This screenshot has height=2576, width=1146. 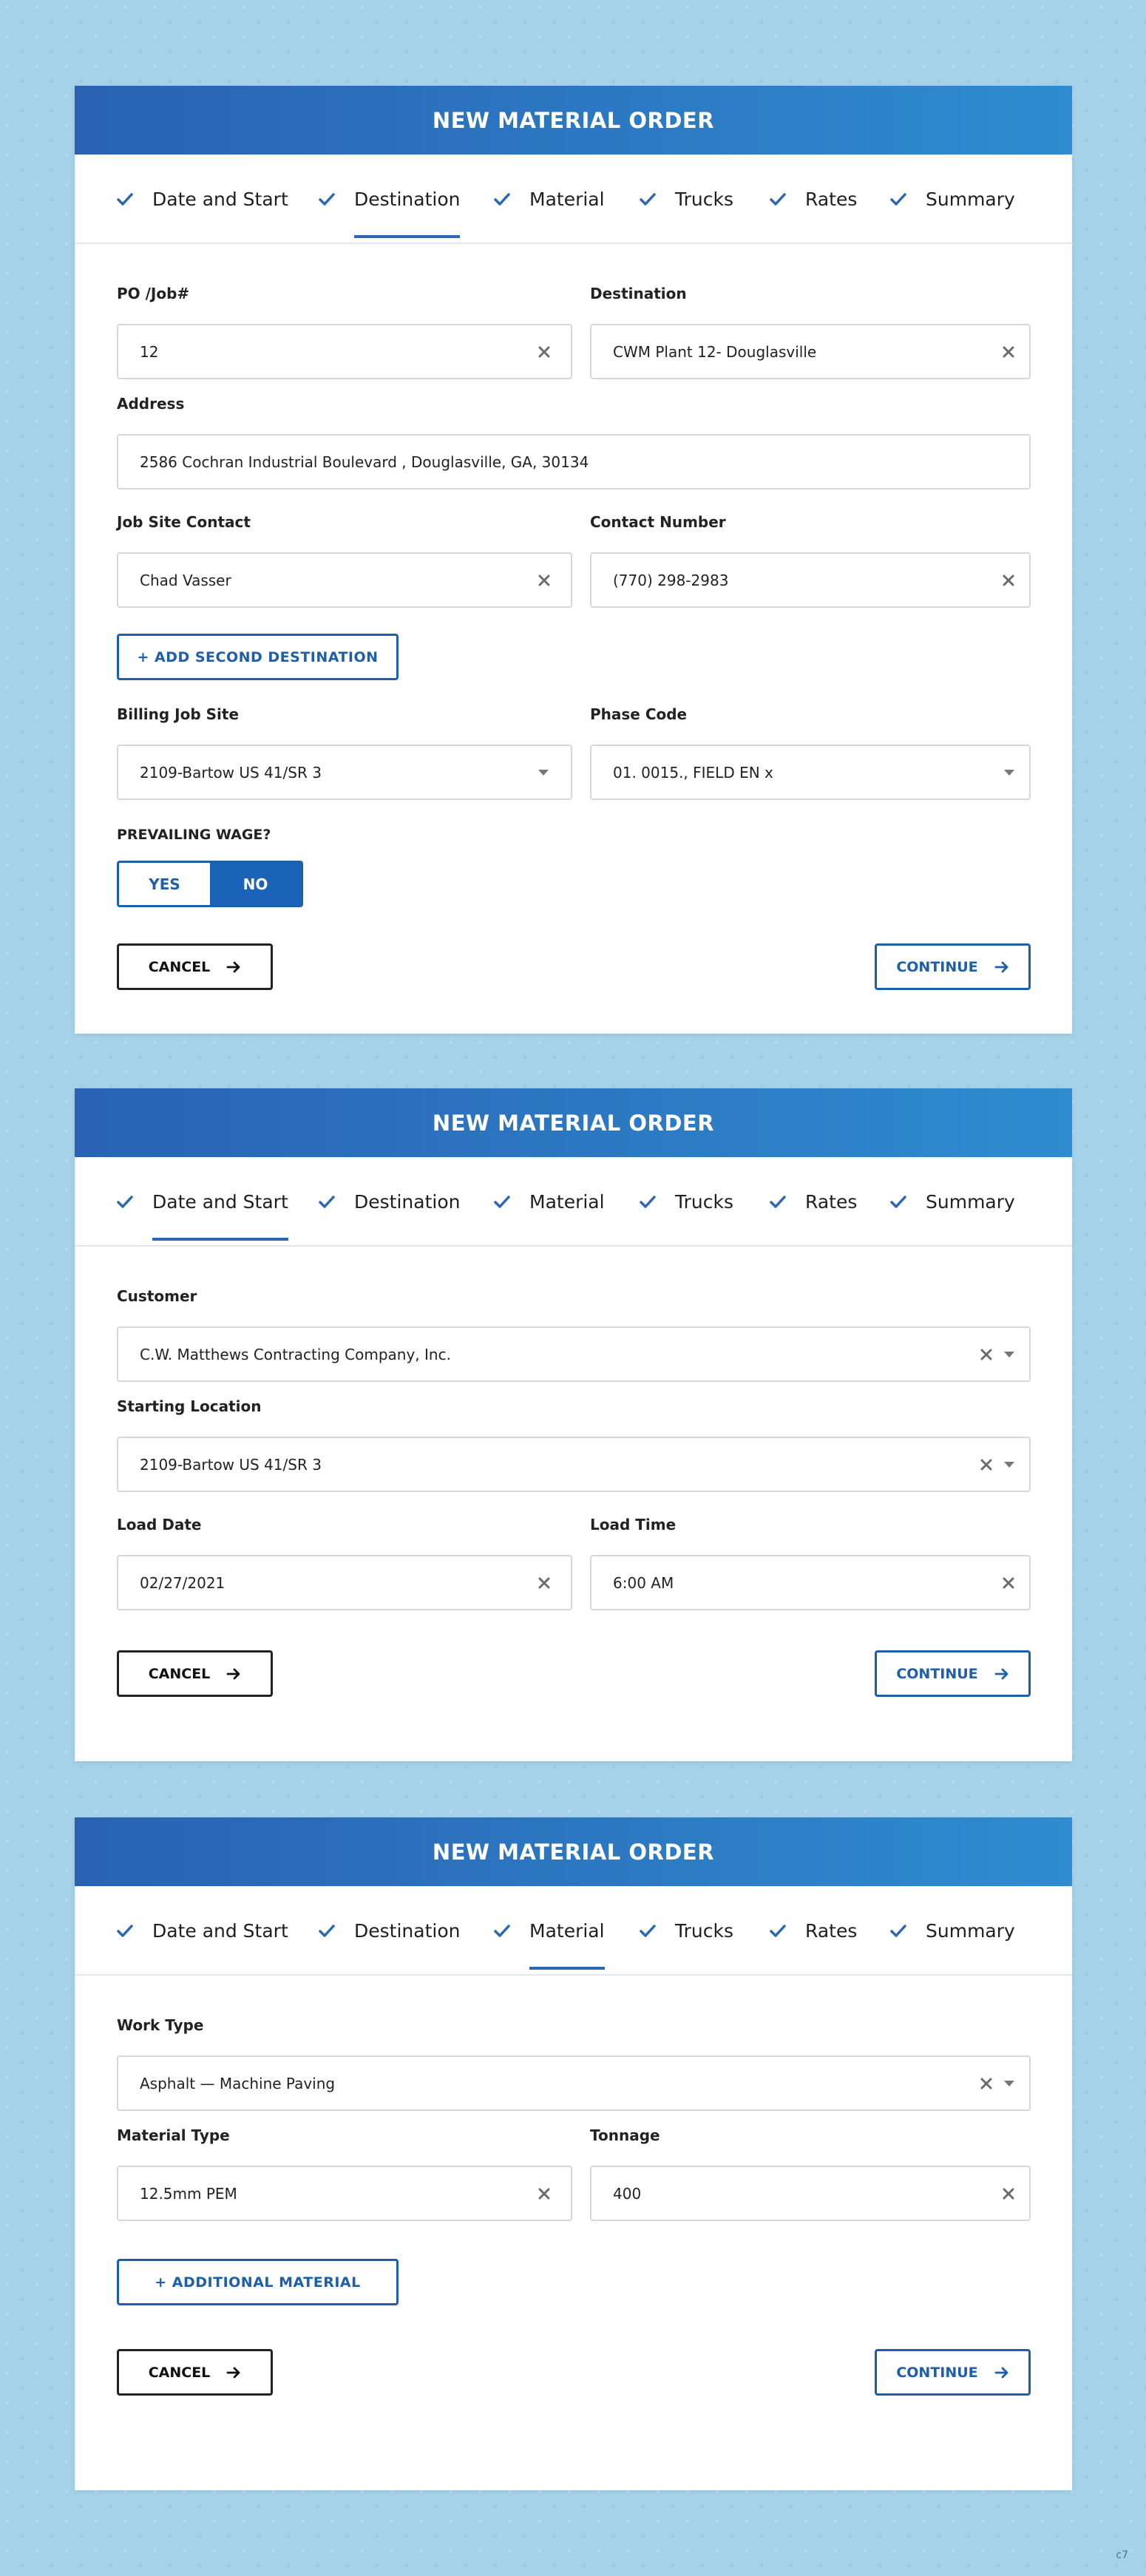 I want to click on load-time-input: 6:00 AM, so click(x=810, y=1582).